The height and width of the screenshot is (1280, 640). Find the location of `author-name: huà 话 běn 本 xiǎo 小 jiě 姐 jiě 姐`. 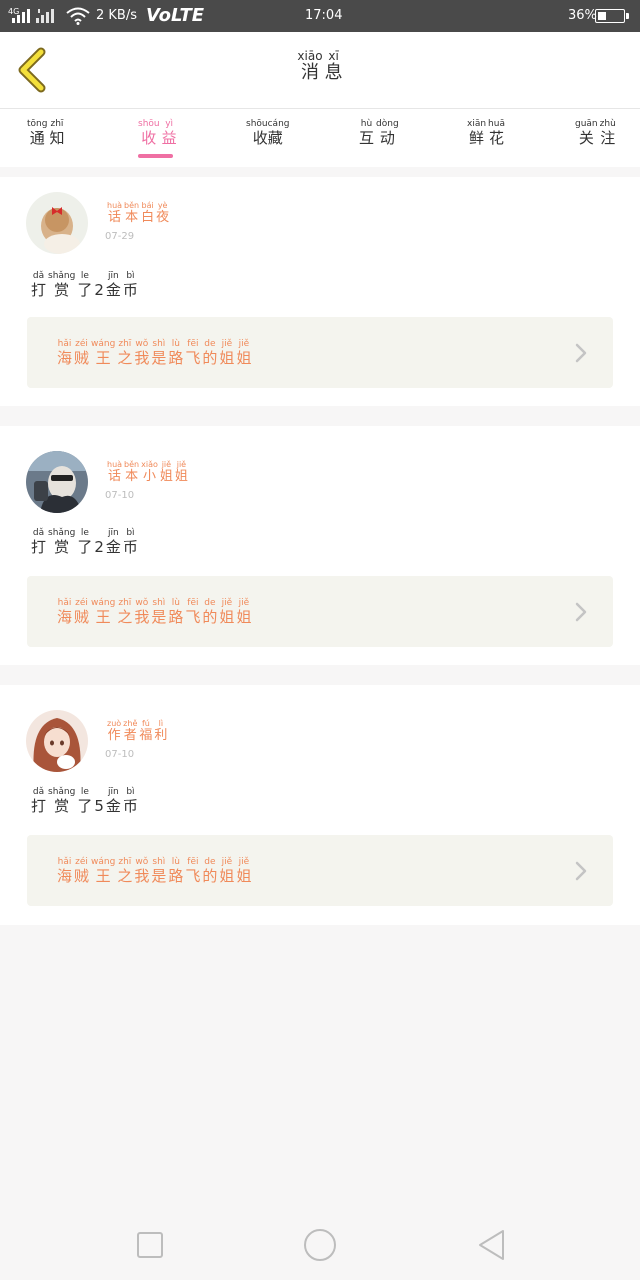

author-name: huà 话 běn 本 xiǎo 小 jiě 姐 jiě 姐 is located at coordinates (147, 472).